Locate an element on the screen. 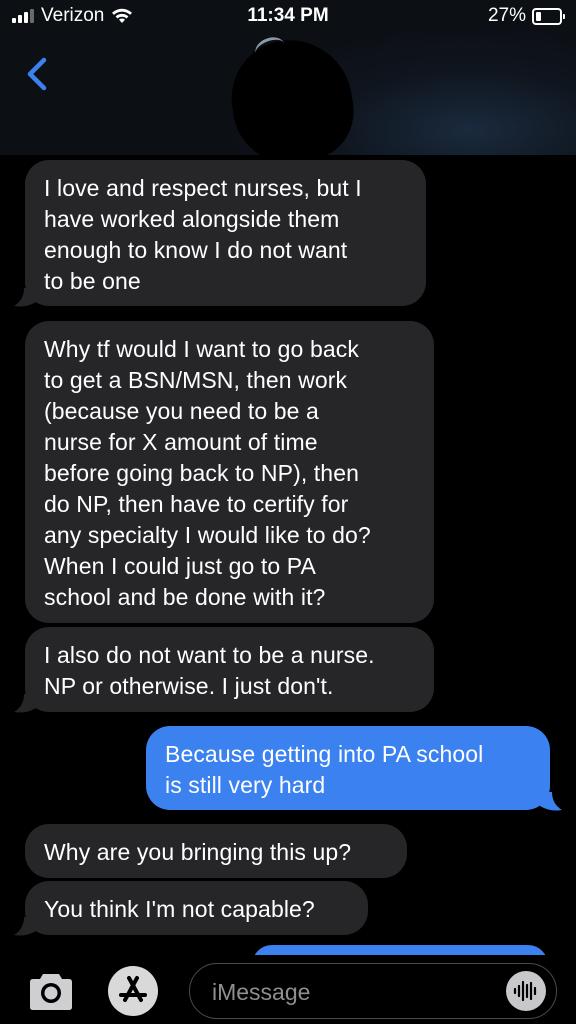 The image size is (576, 1024). camera-button is located at coordinates (51, 992).